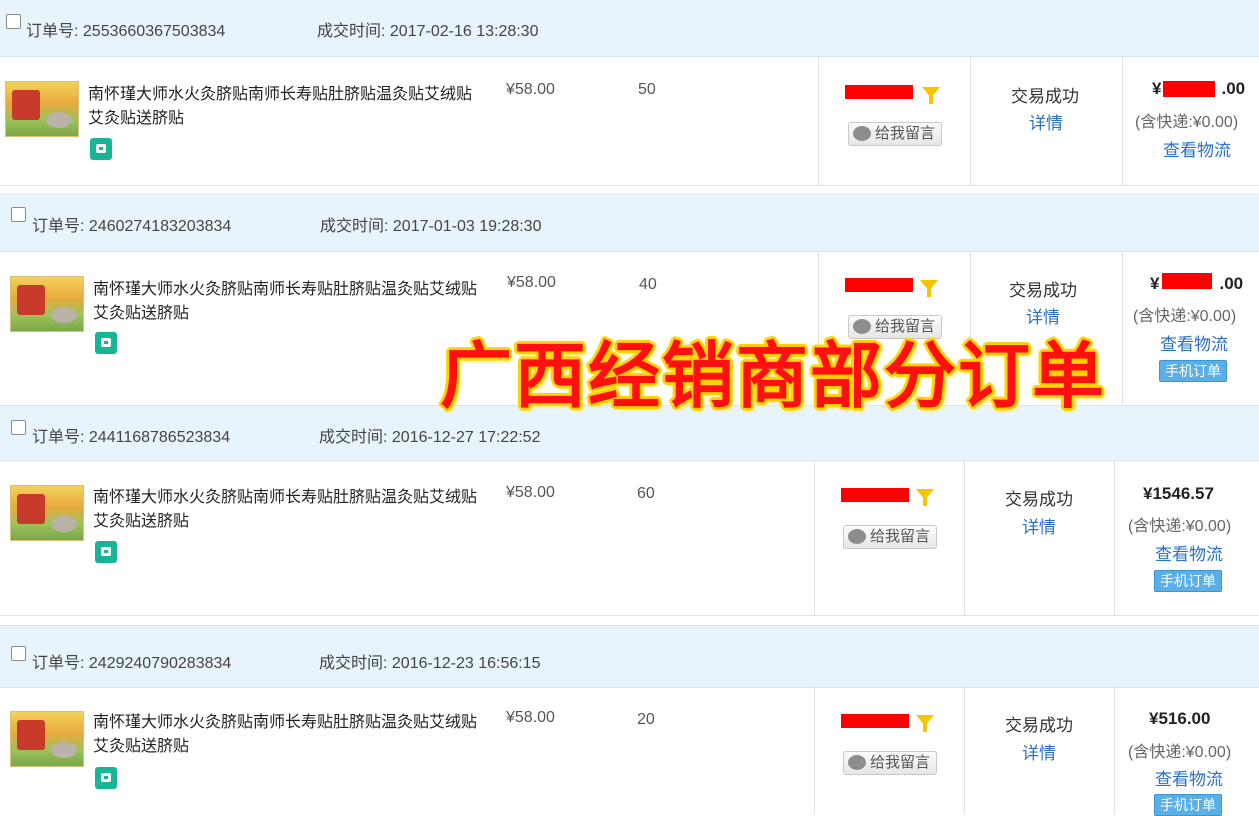  I want to click on deal-time: 2016-12-27 17:22:52, so click(466, 437).